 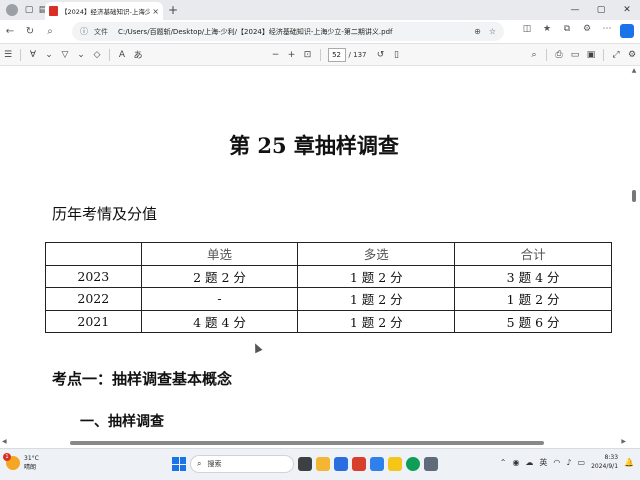 I want to click on more-icon: ⋯, so click(x=607, y=31).